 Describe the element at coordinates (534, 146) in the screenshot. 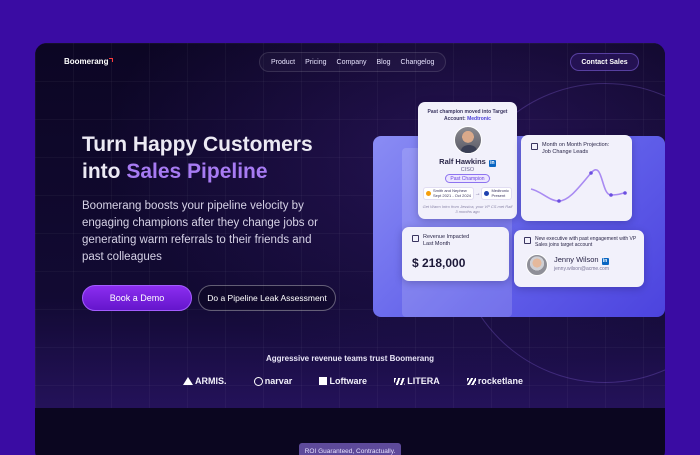

I see `chart-icon` at that location.